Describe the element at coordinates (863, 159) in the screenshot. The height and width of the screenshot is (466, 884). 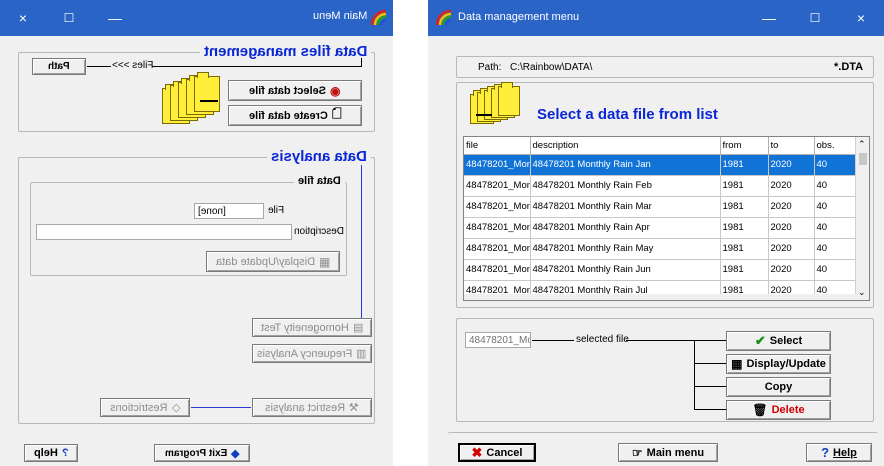
I see `scroll-thumb` at that location.